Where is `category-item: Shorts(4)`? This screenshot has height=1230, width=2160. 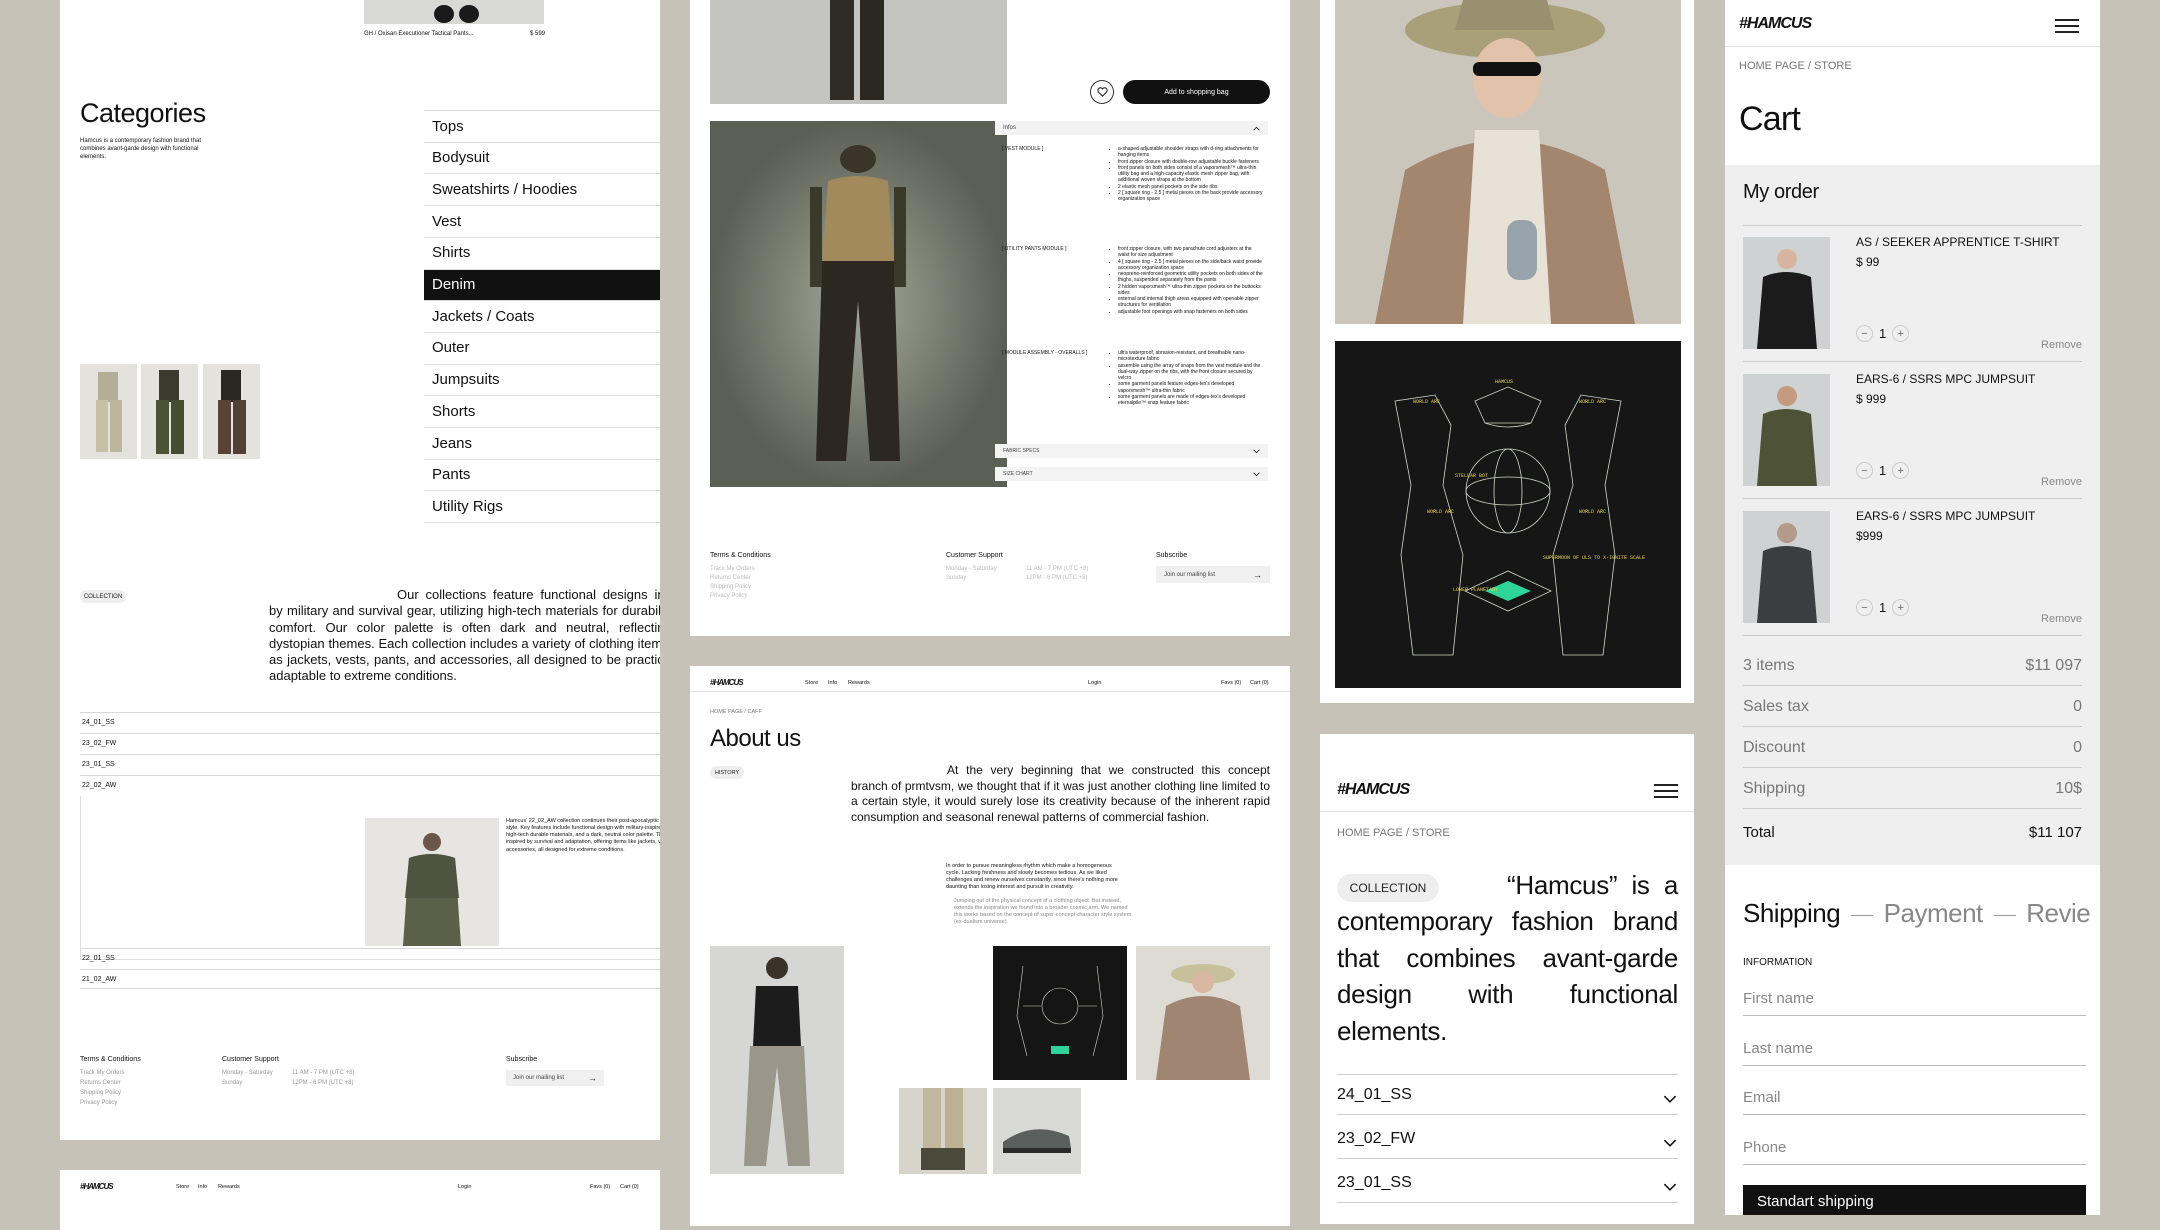 category-item: Shorts(4) is located at coordinates (542, 410).